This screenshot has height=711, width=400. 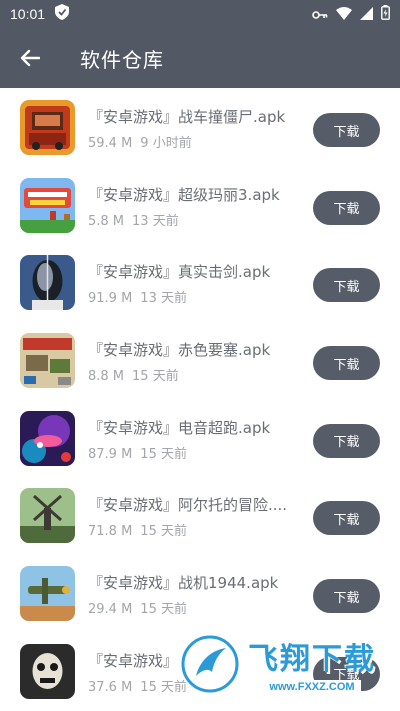 I want to click on list-item: 『安卓游戏』真实击剑.apk 91.9 M 13 天前 下载, so click(x=200, y=282).